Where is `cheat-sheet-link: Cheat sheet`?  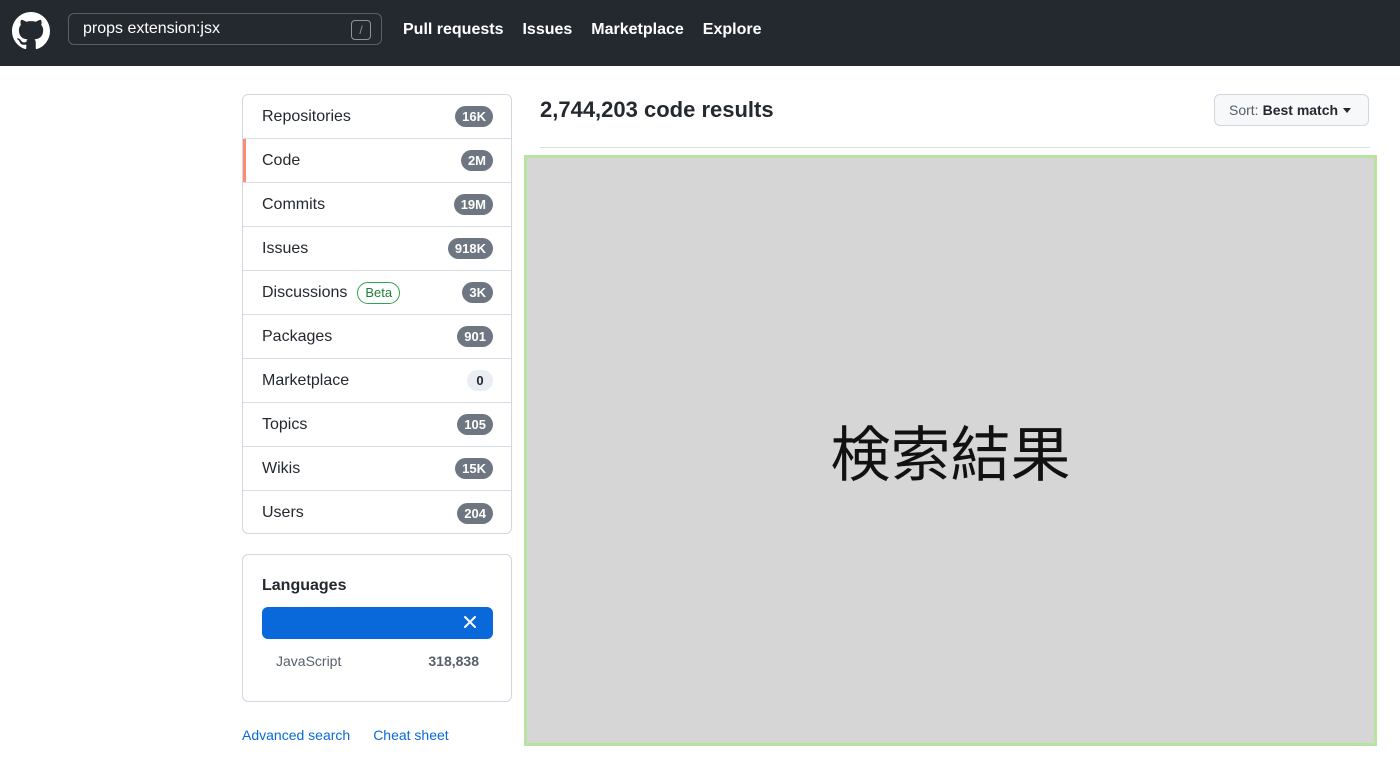
cheat-sheet-link: Cheat sheet is located at coordinates (411, 735).